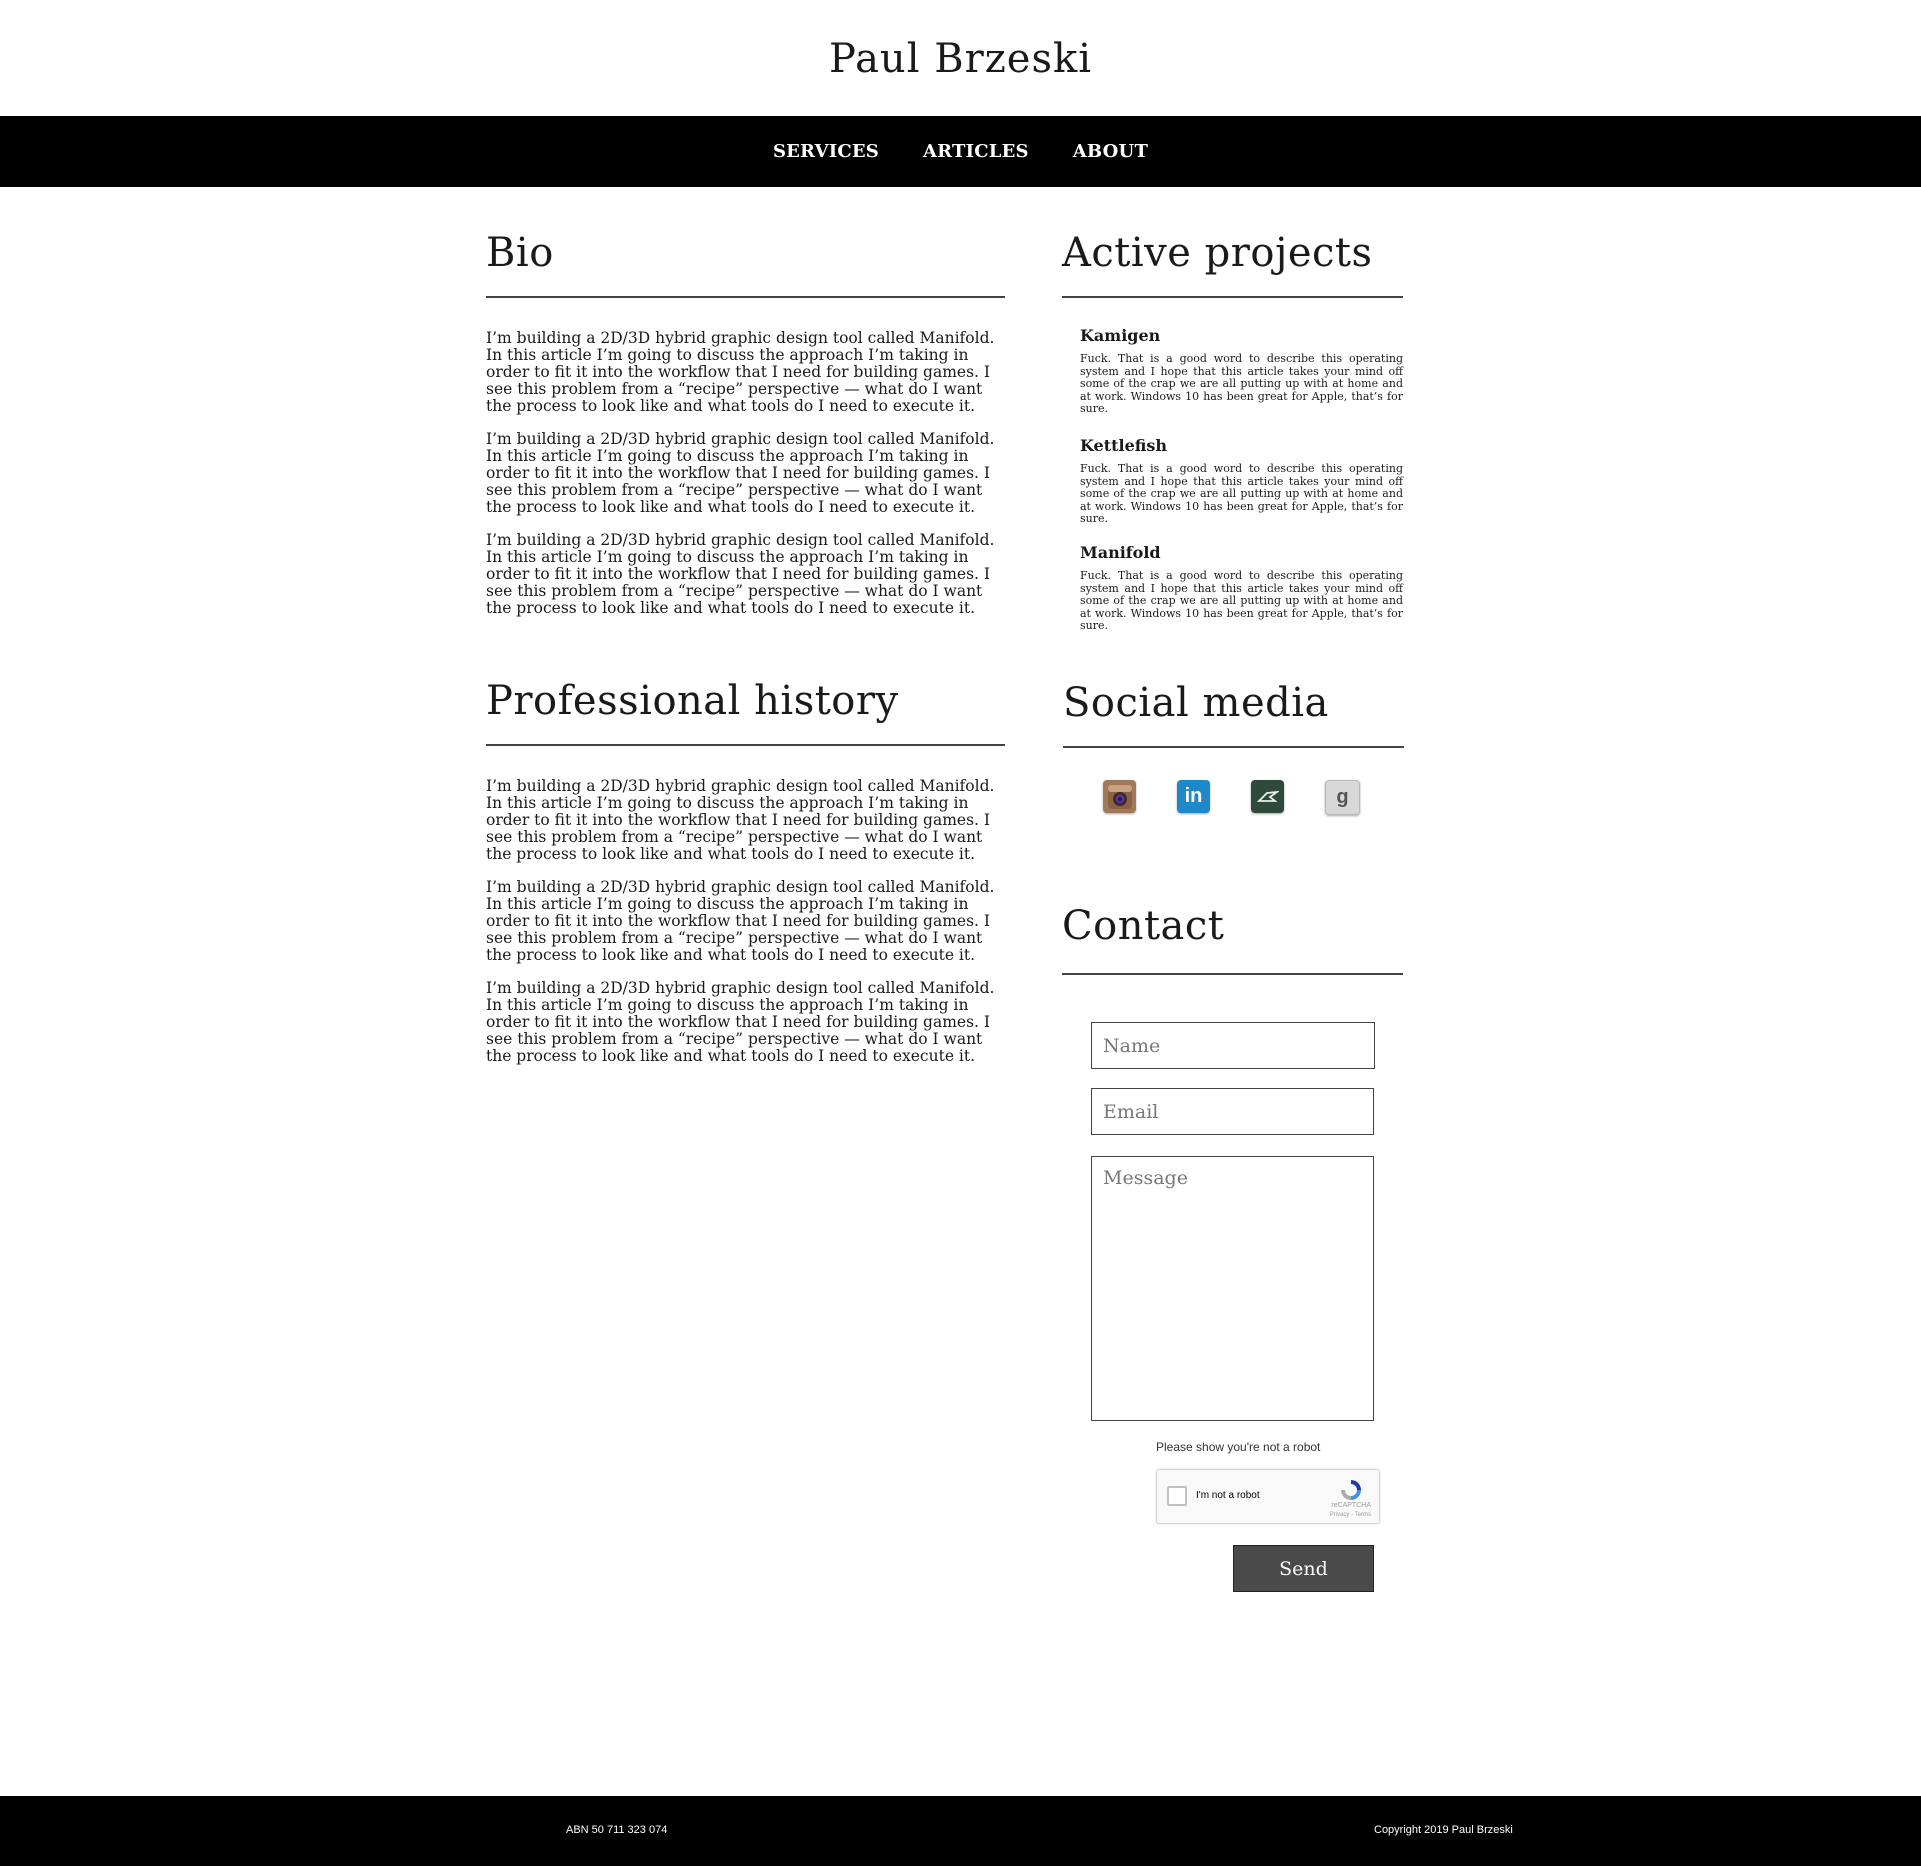 This screenshot has width=1921, height=1866. I want to click on social-links: in g, so click(1231, 797).